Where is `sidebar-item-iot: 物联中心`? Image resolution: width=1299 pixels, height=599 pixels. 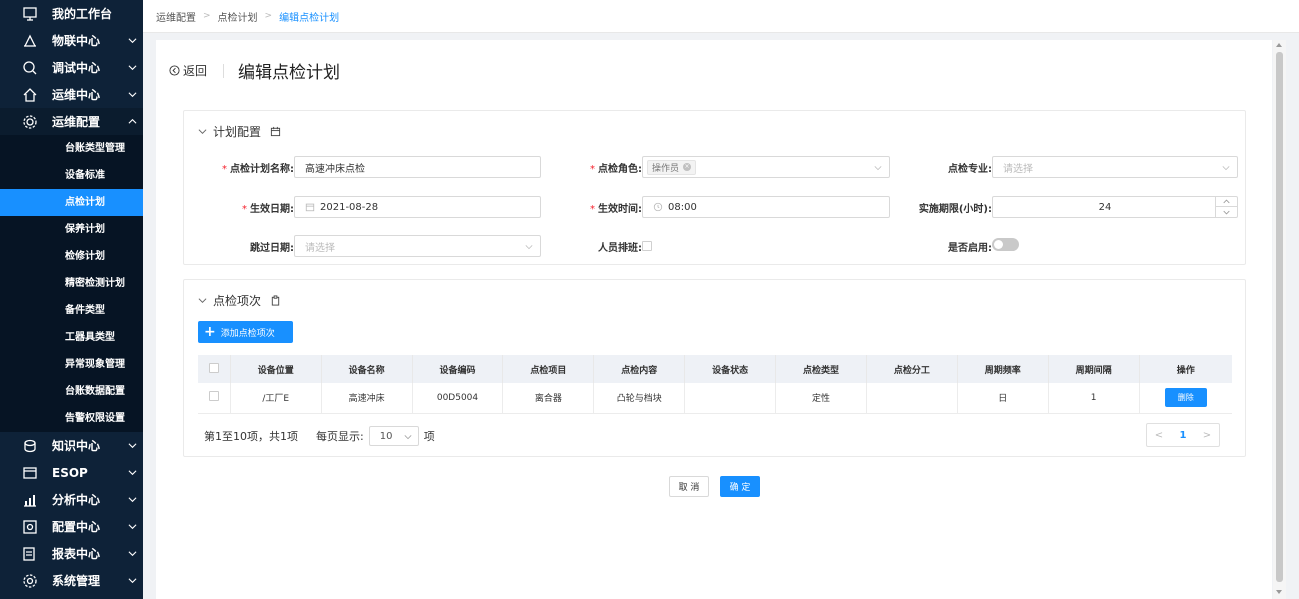 sidebar-item-iot: 物联中心 is located at coordinates (71, 40).